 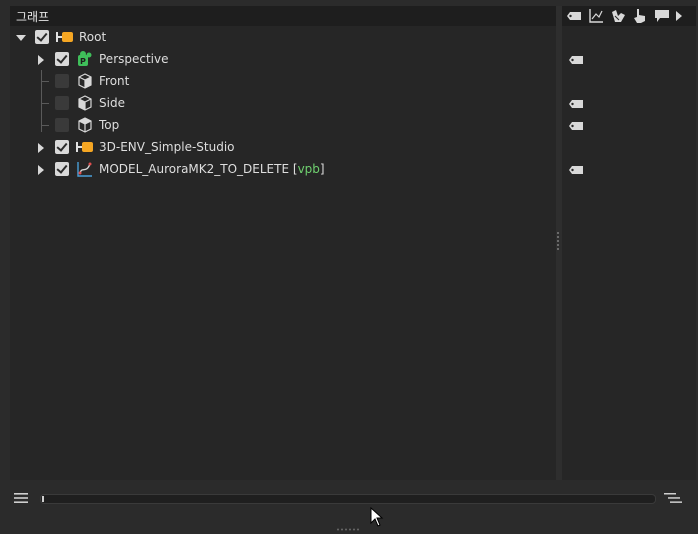 I want to click on tree-row-root: Root, so click(x=283, y=38).